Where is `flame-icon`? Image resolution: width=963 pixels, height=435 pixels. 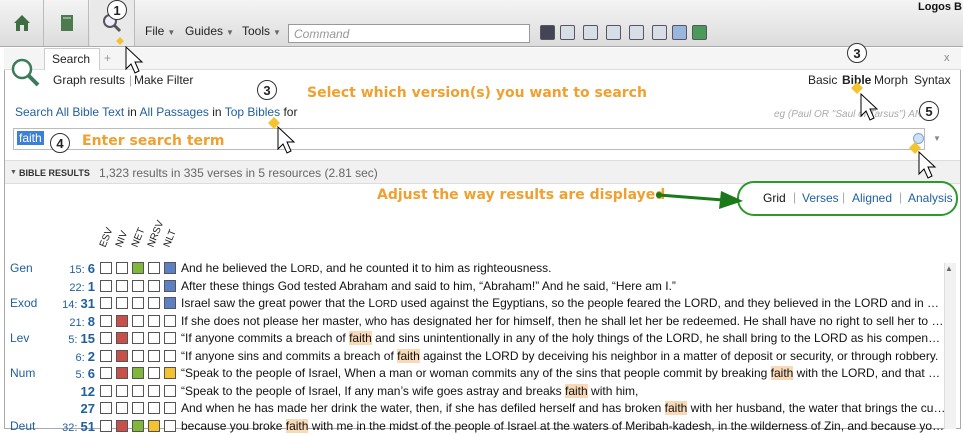
flame-icon is located at coordinates (699, 32).